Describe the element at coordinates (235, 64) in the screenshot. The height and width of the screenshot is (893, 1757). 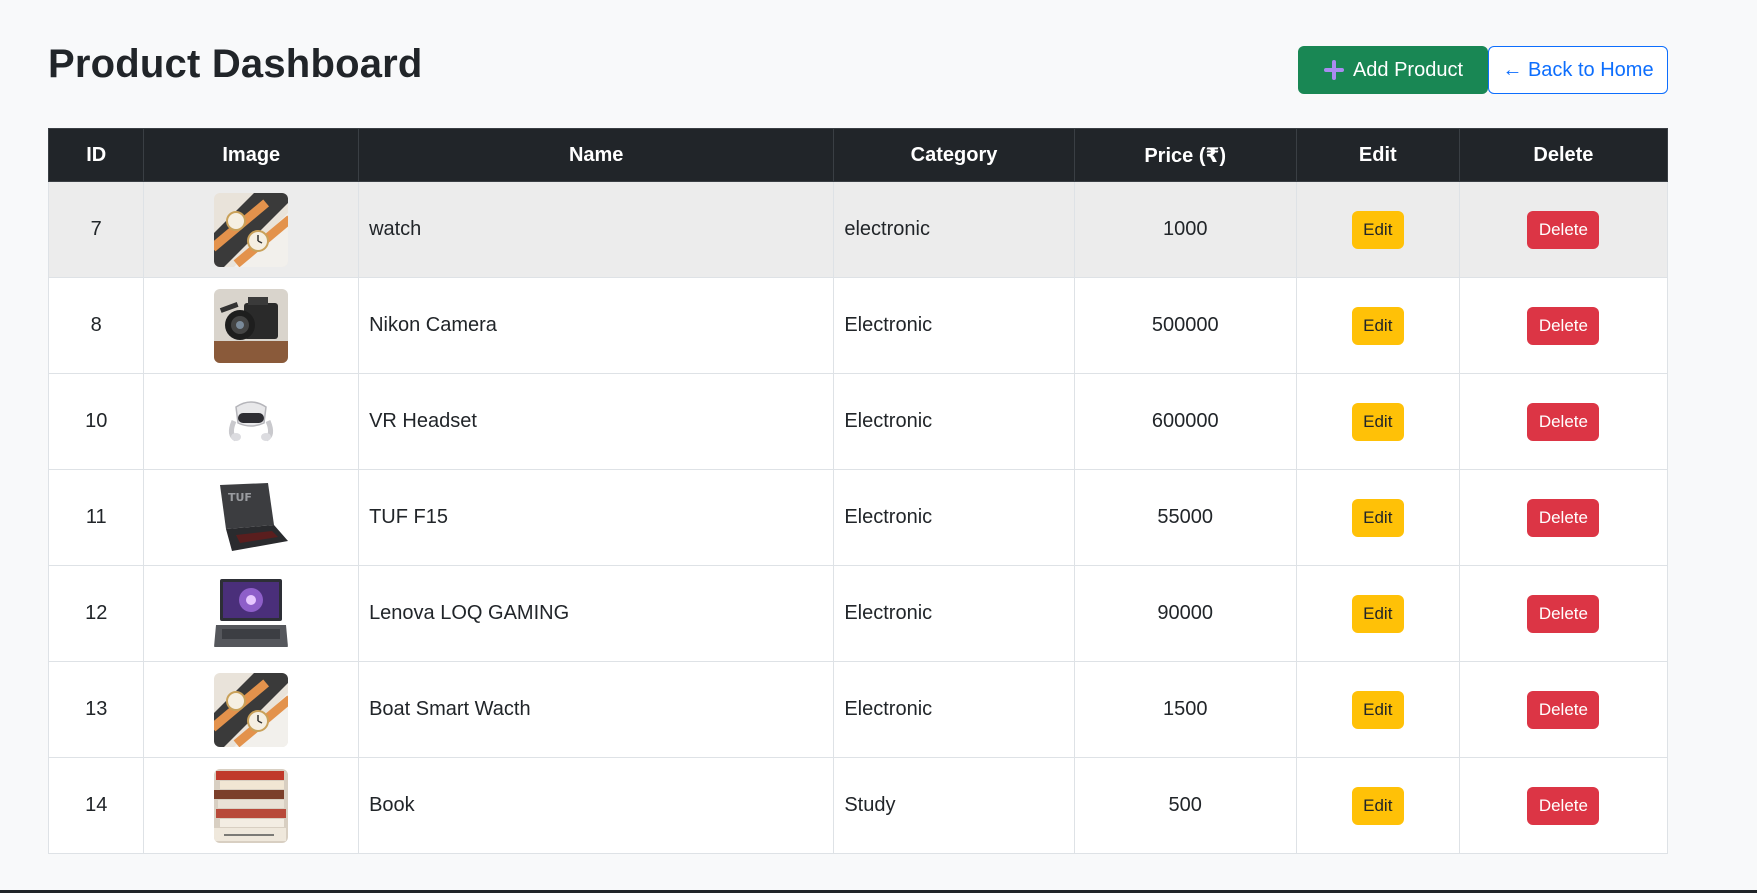
I see `page-title: Product Dashboard` at that location.